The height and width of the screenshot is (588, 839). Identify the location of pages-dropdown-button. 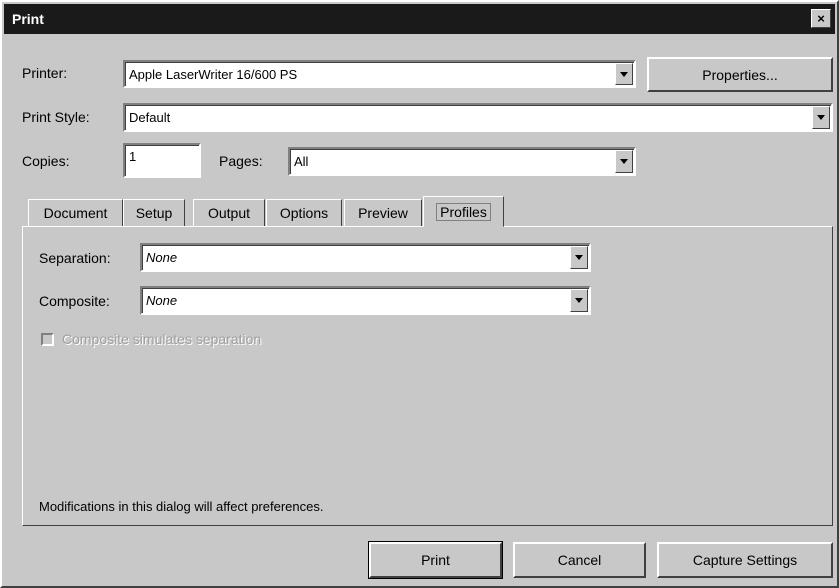
(624, 161).